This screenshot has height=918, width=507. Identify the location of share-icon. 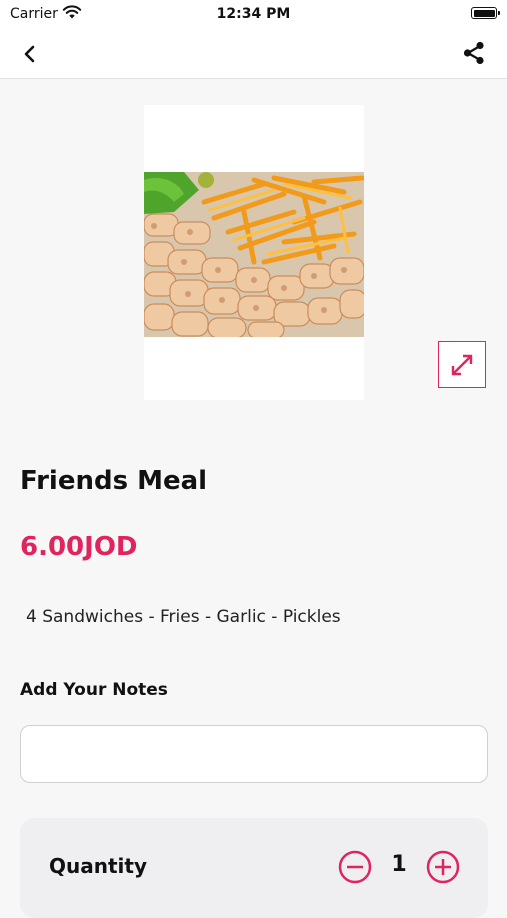
(473, 53).